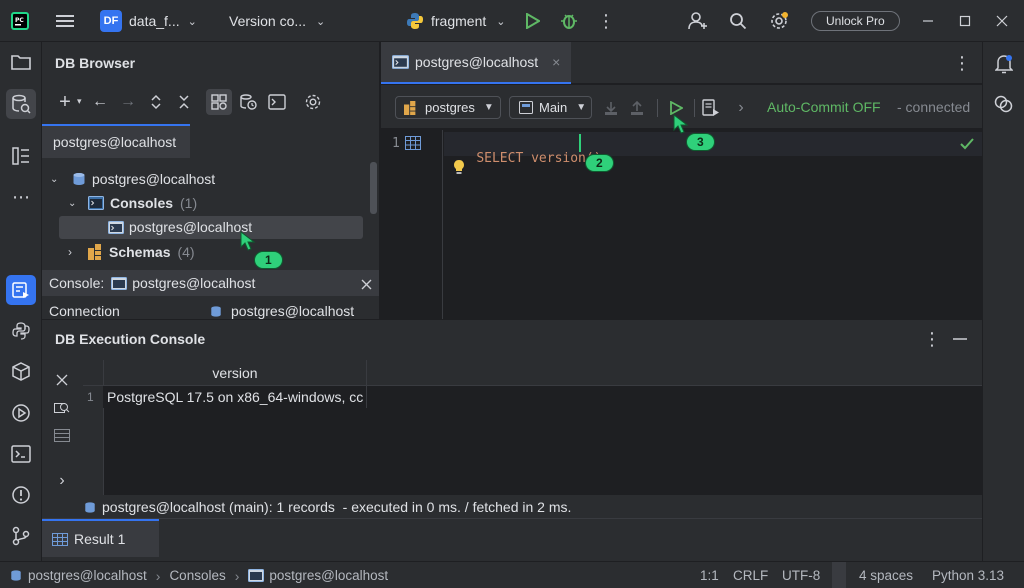 The image size is (1024, 588). I want to click on terminal-icon, so click(21, 454).